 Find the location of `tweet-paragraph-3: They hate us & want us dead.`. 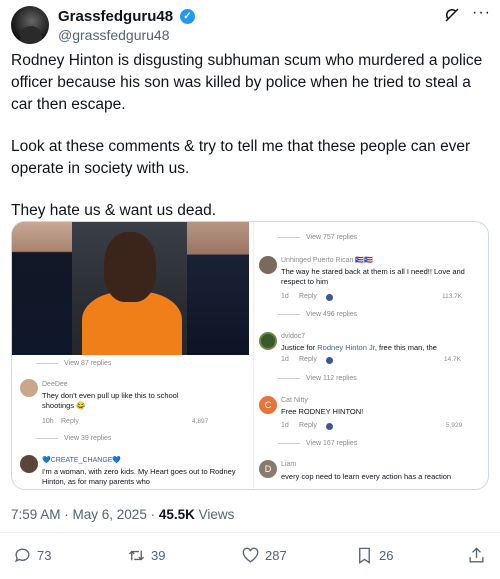

tweet-paragraph-3: They hate us & want us dead. is located at coordinates (114, 210).